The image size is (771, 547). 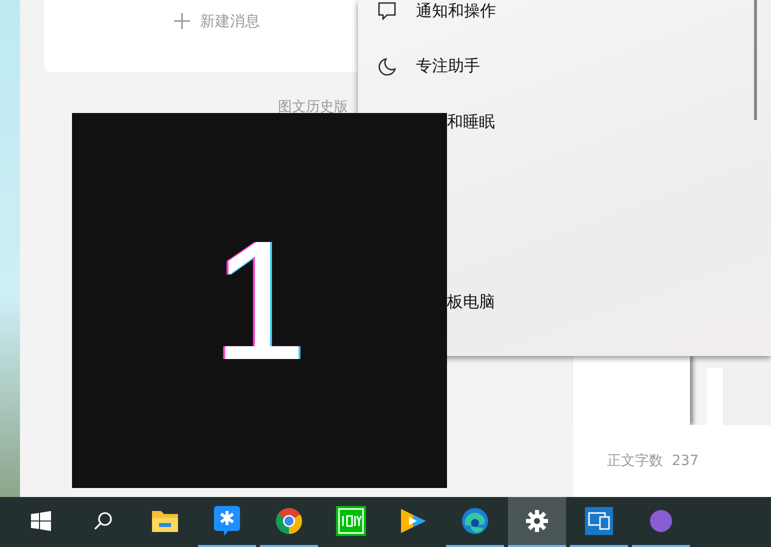 I want to click on scrollbar, so click(x=755, y=60).